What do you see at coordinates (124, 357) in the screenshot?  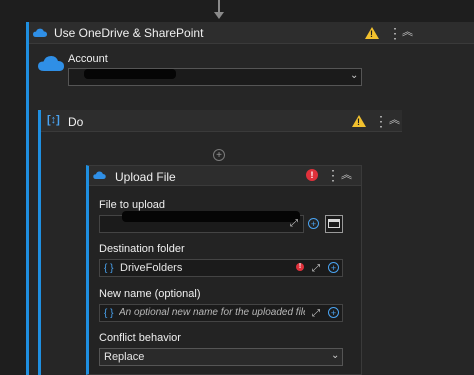 I see `conflict-behavior-value: Replace` at bounding box center [124, 357].